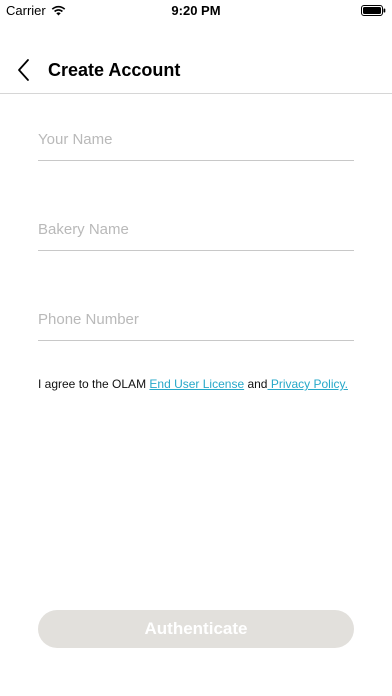 The height and width of the screenshot is (696, 392). What do you see at coordinates (196, 224) in the screenshot?
I see `bakery-name-input` at bounding box center [196, 224].